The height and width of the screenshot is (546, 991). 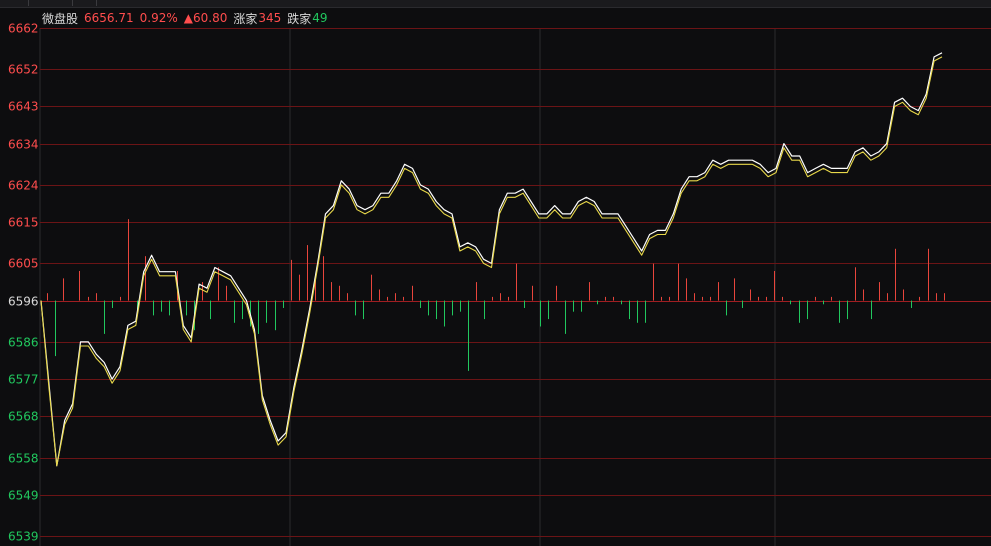 I want to click on y-tick-label-6577: 6577, so click(x=23, y=380).